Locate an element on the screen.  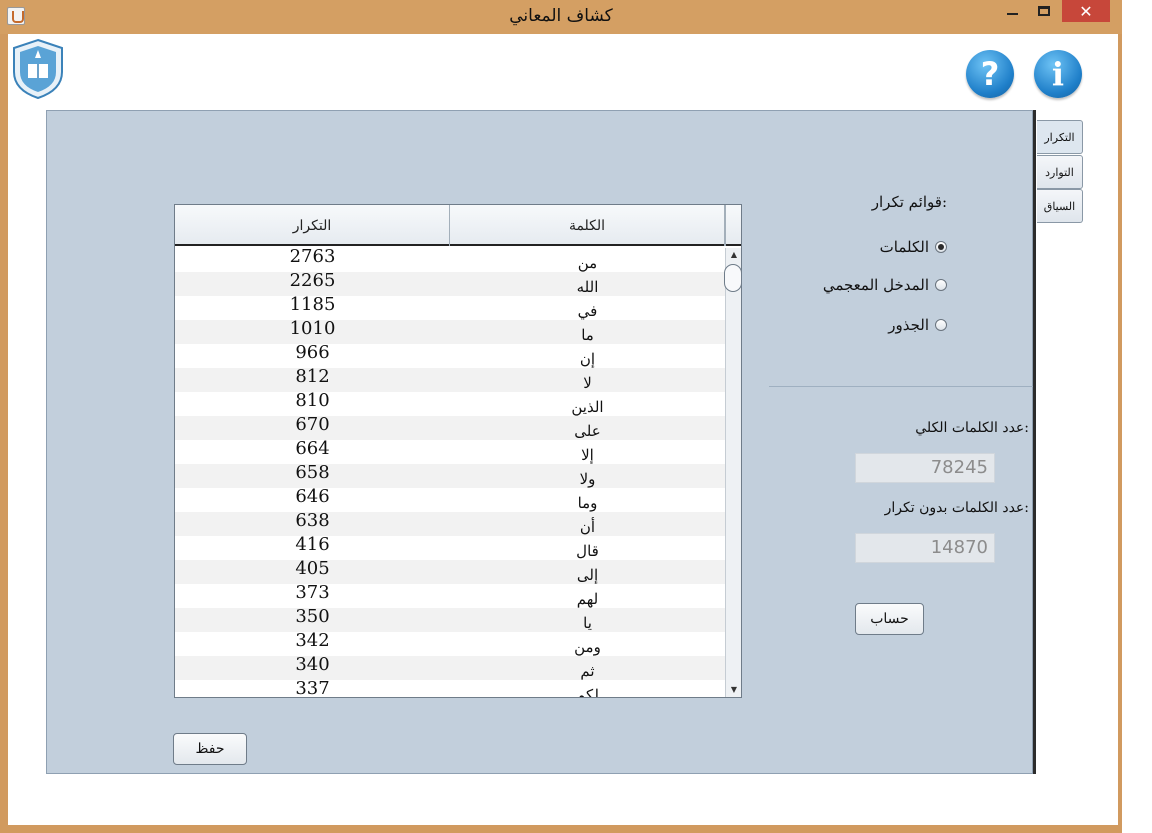
cell-count: 337 is located at coordinates (312, 688).